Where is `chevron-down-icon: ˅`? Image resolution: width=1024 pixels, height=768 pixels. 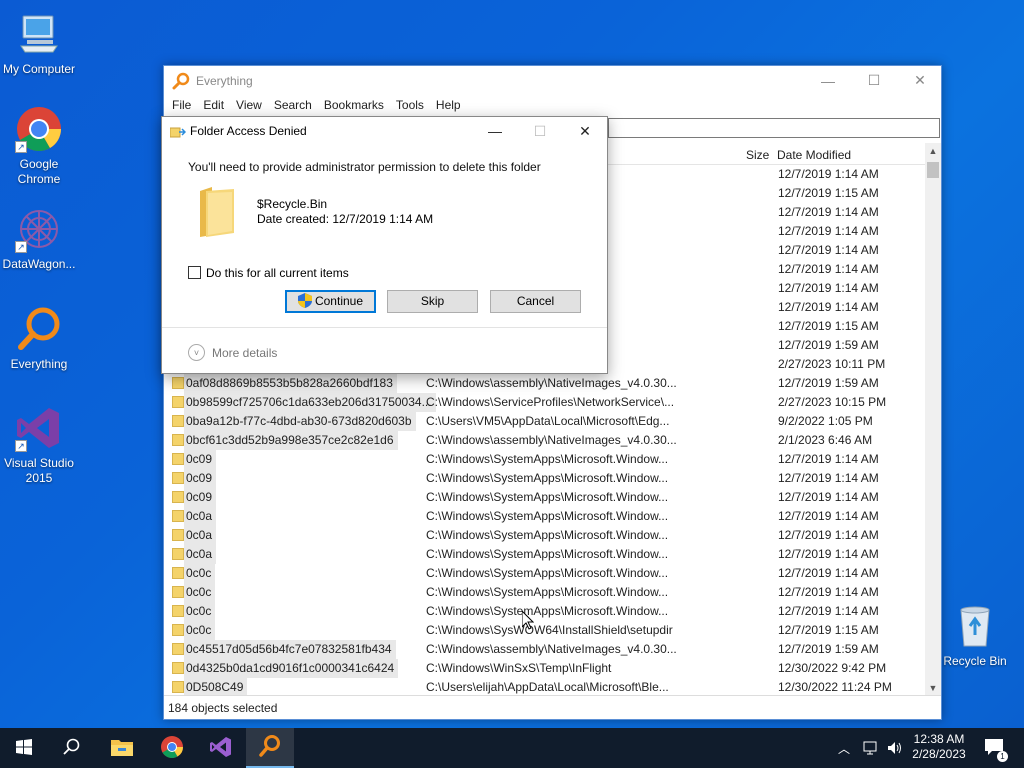 chevron-down-icon: ˅ is located at coordinates (196, 352).